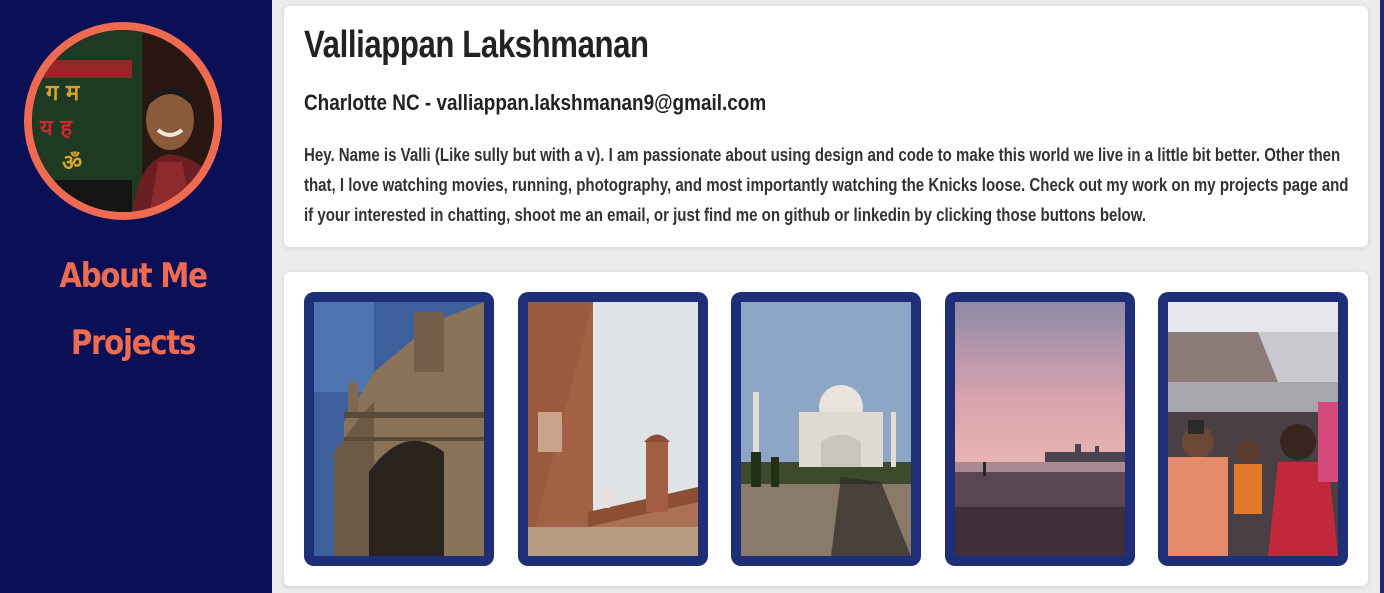 The image size is (1384, 593). What do you see at coordinates (133, 343) in the screenshot?
I see `nav-projects: Projects` at bounding box center [133, 343].